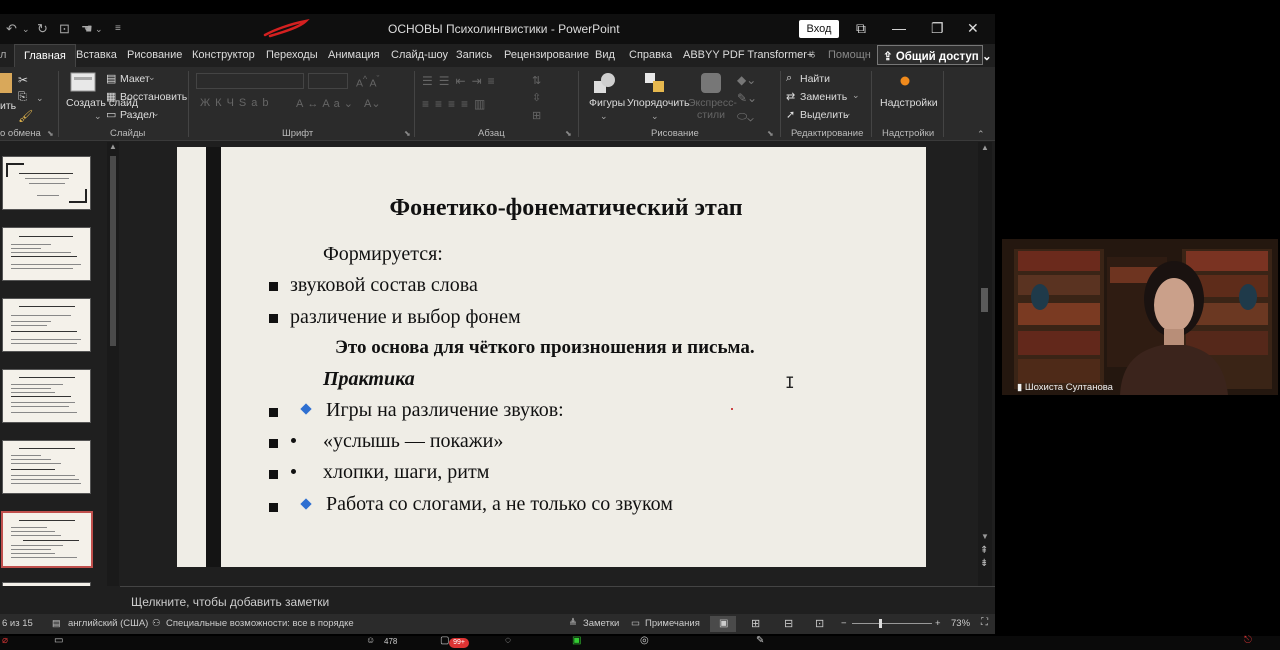  What do you see at coordinates (407, 133) in the screenshot?
I see `font-launcher-icon: ⬊` at bounding box center [407, 133].